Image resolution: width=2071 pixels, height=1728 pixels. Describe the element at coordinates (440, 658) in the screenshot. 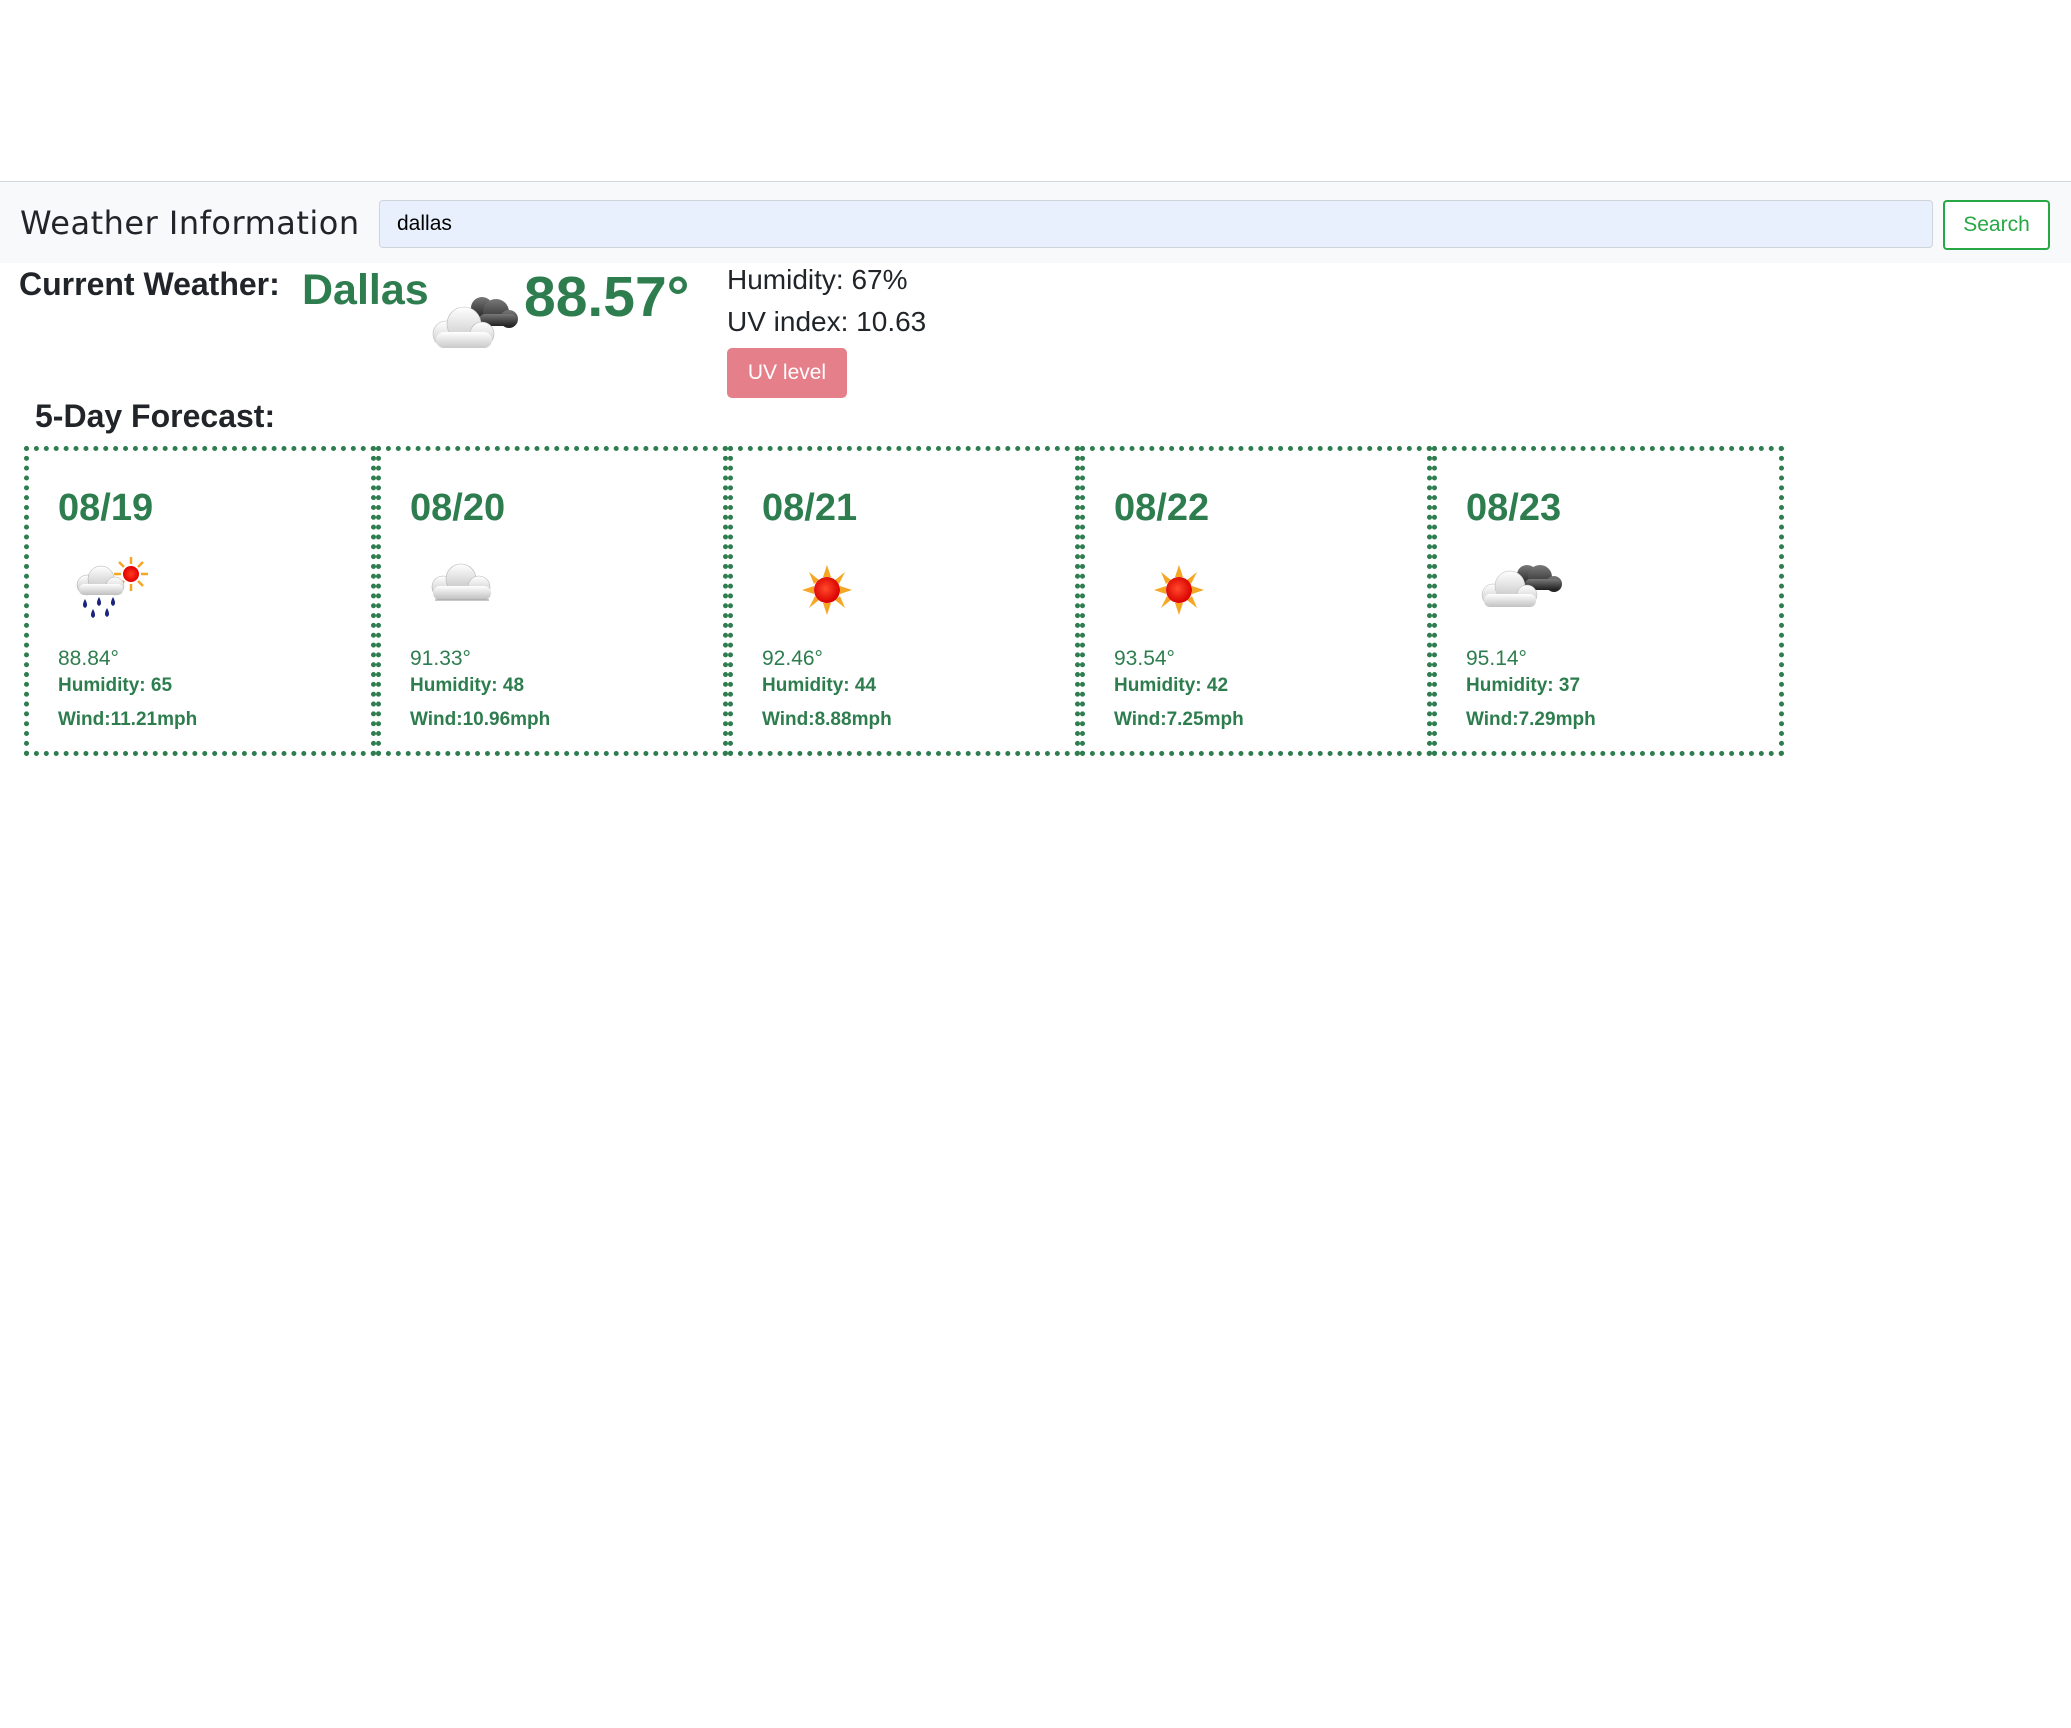

I see `forecast-temperature: 91.33°` at that location.